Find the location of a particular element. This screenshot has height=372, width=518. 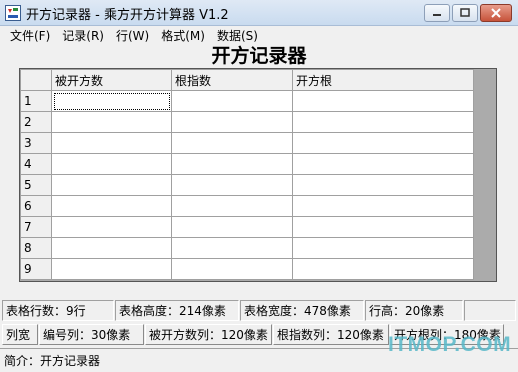

minimize-icon is located at coordinates (437, 15).